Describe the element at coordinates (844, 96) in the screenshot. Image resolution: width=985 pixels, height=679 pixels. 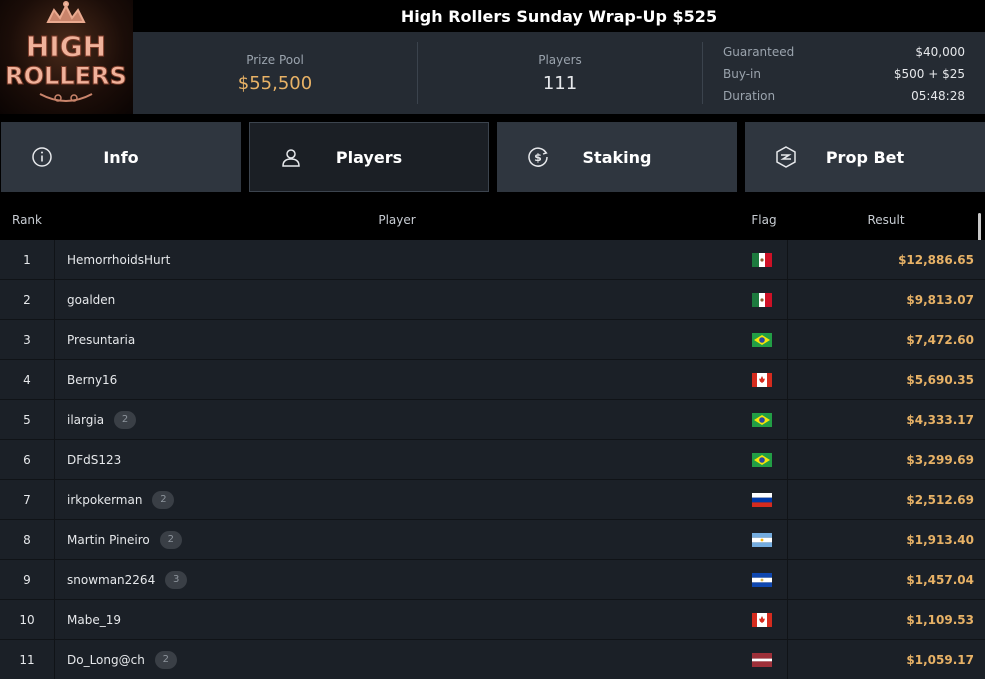
I see `detail-duration: Duration 05:48:28` at that location.